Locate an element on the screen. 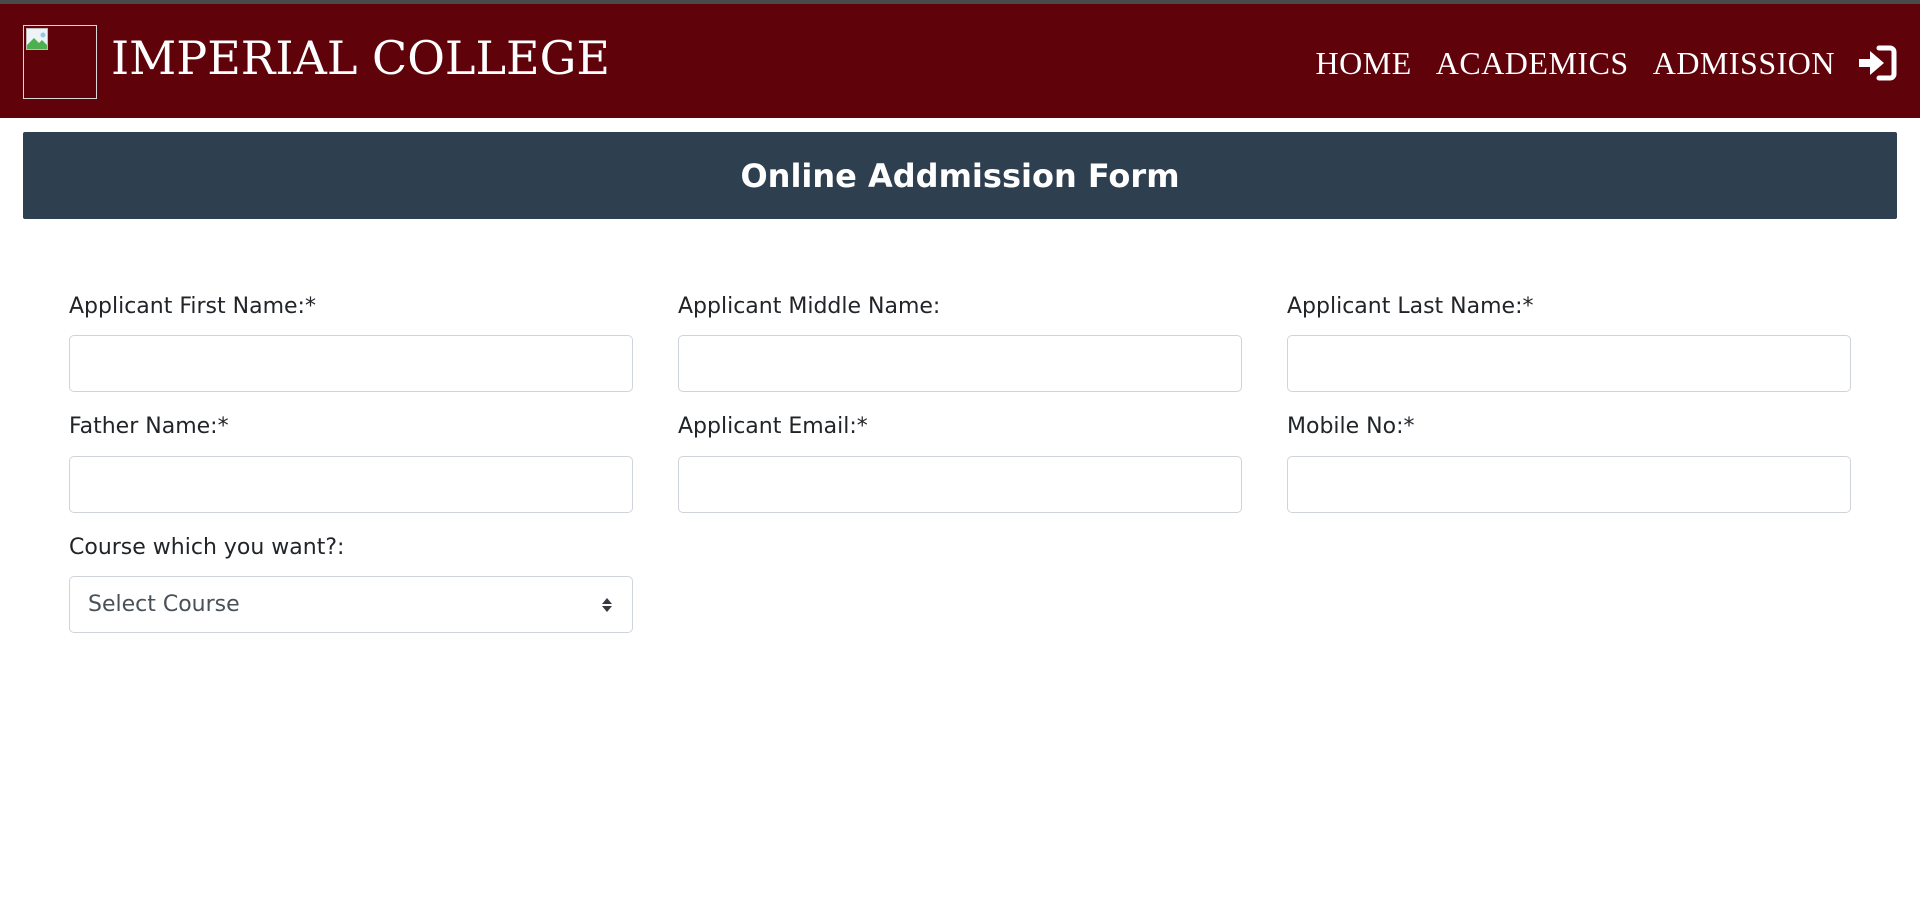 The height and width of the screenshot is (898, 1920). middle-name-label: Applicant Middle Name: is located at coordinates (809, 306).